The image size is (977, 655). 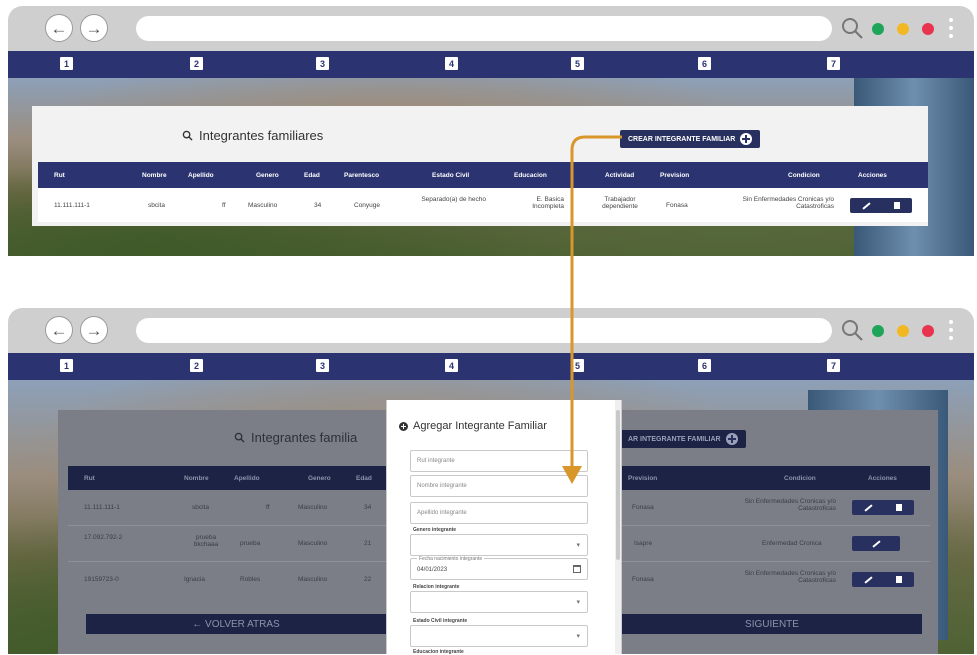 I want to click on modal-scrollbar, so click(x=618, y=527).